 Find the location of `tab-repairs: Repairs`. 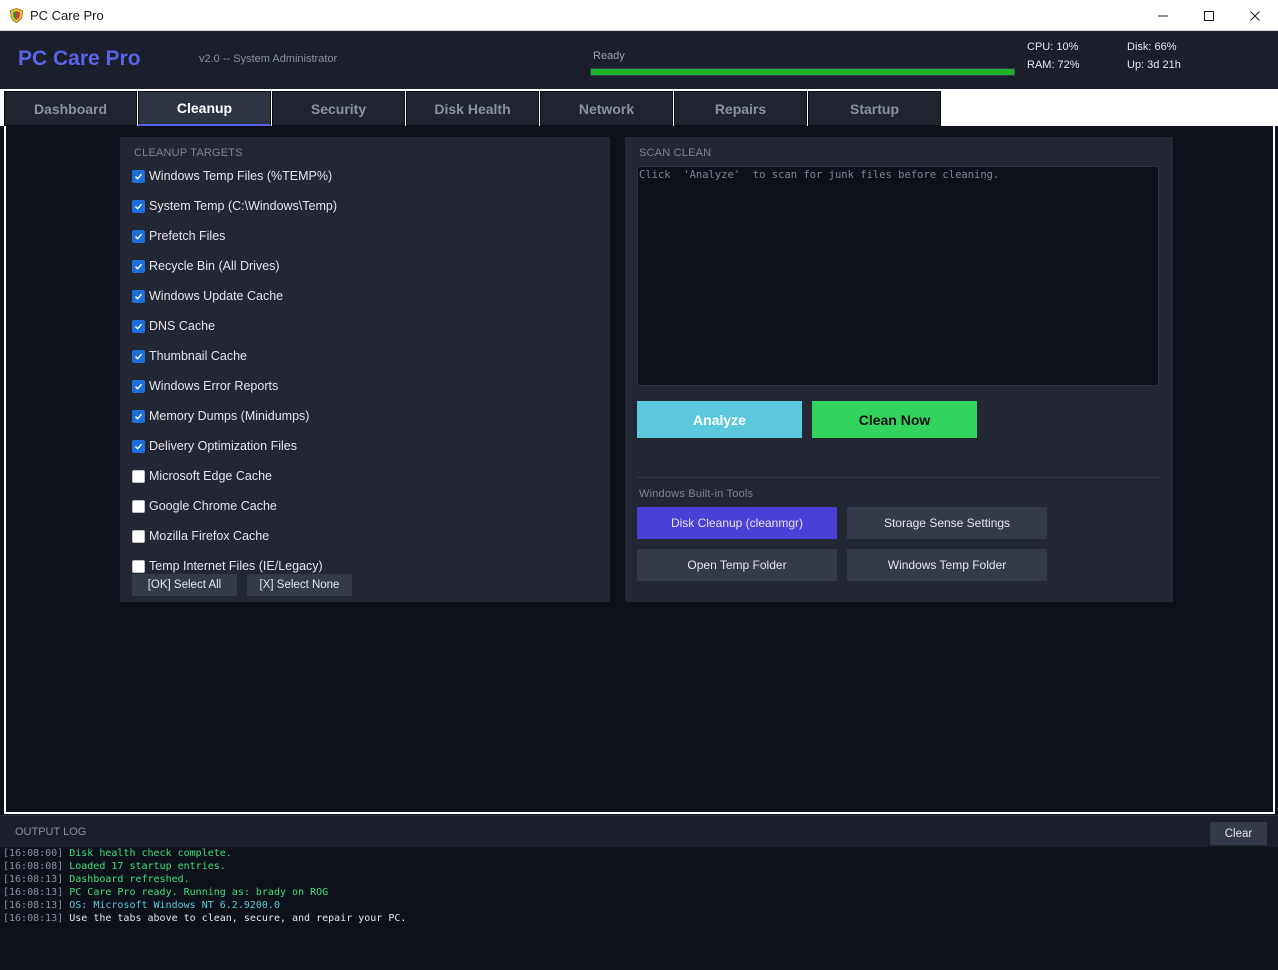

tab-repairs: Repairs is located at coordinates (740, 108).